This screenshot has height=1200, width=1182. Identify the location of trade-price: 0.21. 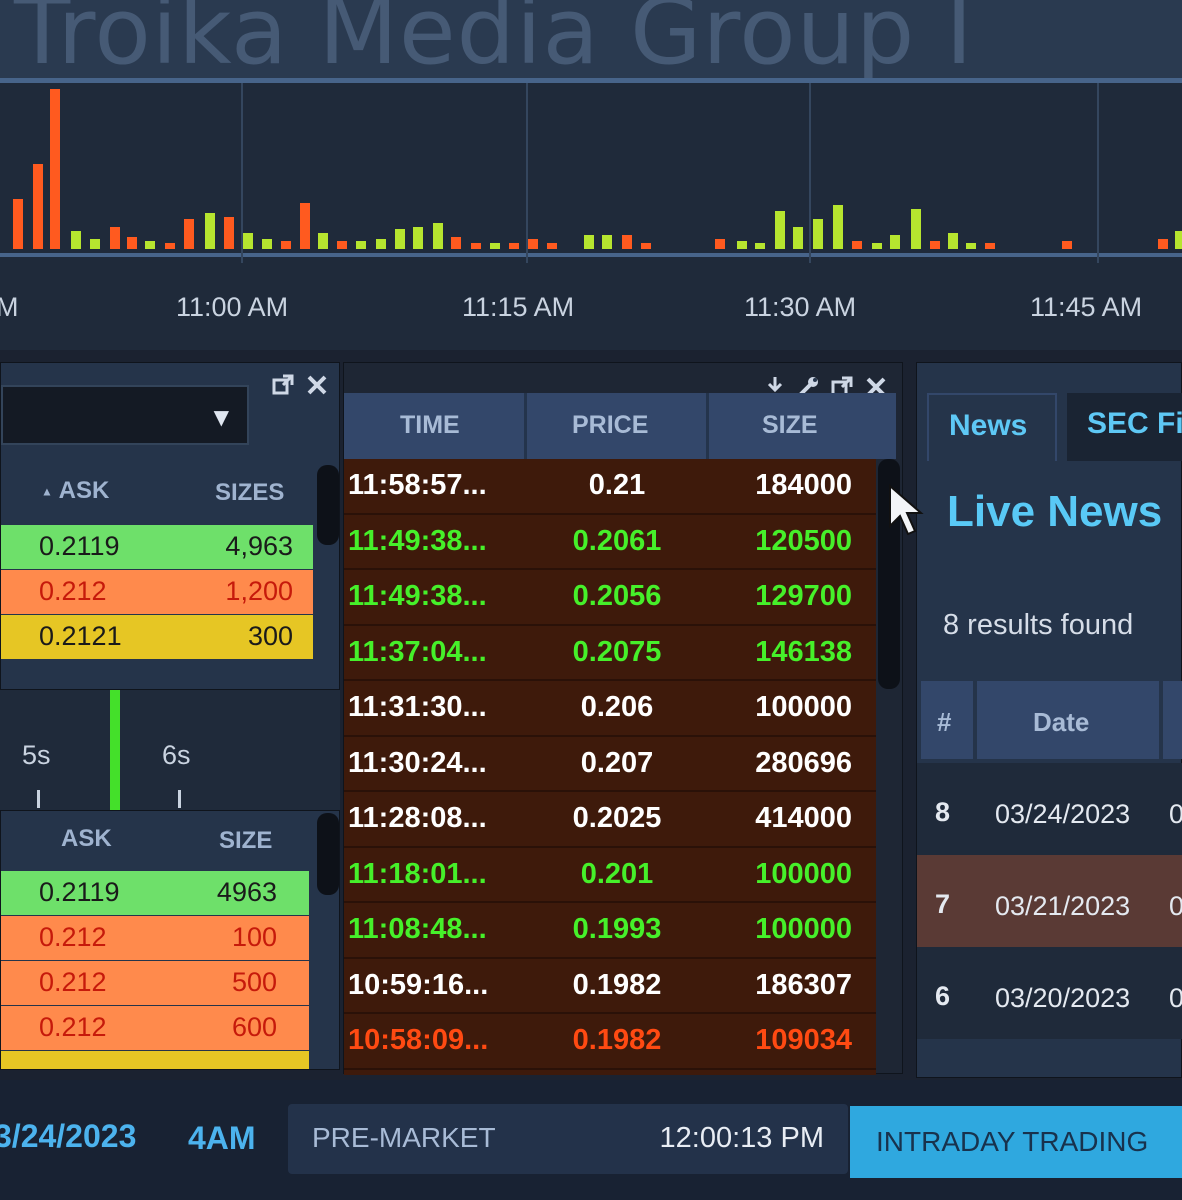
(617, 485).